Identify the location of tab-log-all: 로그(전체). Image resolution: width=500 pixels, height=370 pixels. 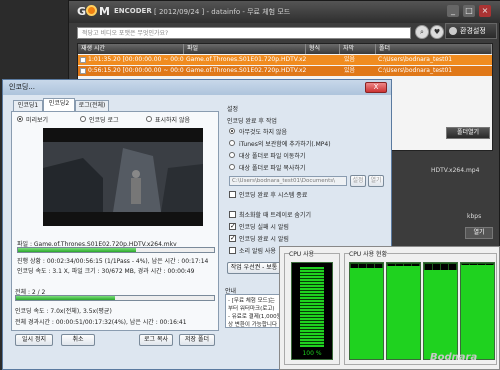
(92, 105).